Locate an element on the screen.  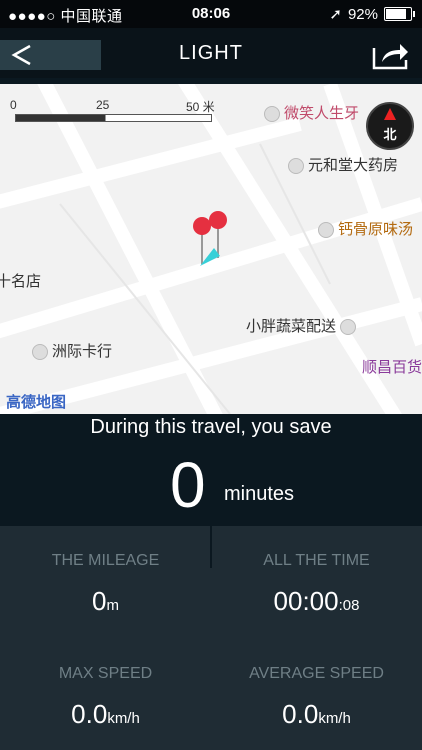
nav-bar: LIGHT is located at coordinates (211, 53).